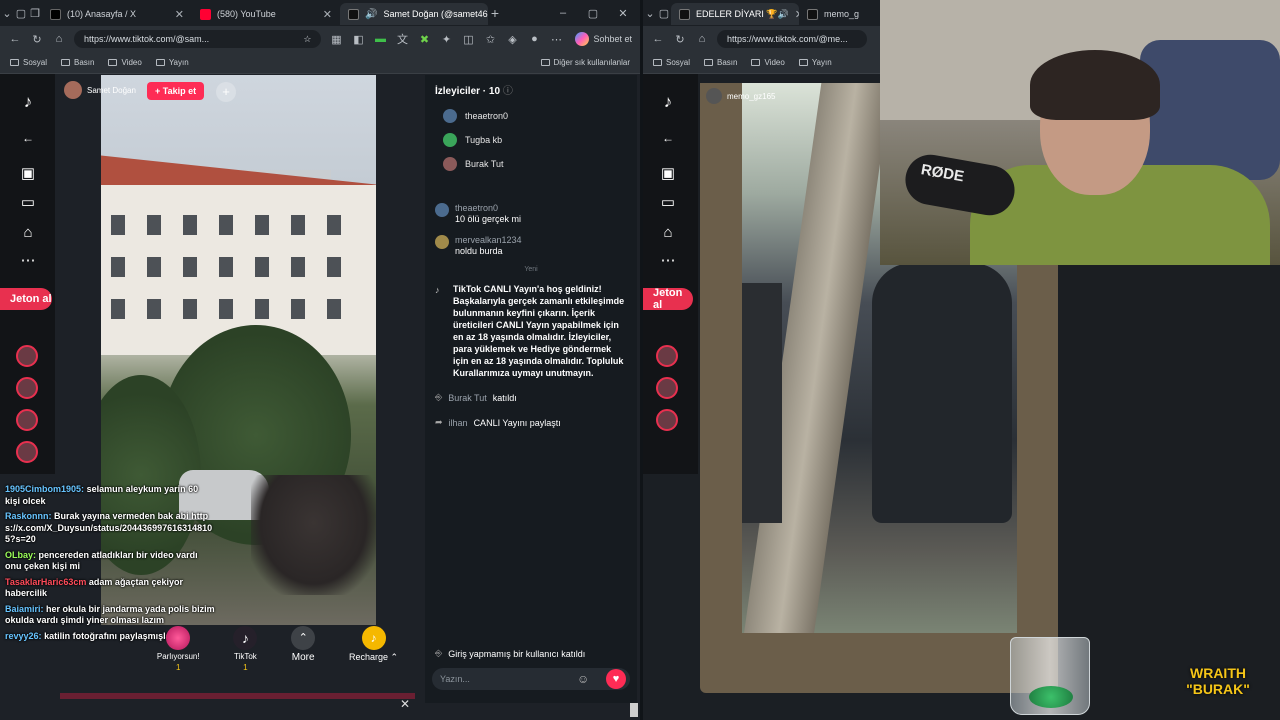 Image resolution: width=1280 pixels, height=720 pixels. Describe the element at coordinates (634, 710) in the screenshot. I see `scrollbar` at that location.